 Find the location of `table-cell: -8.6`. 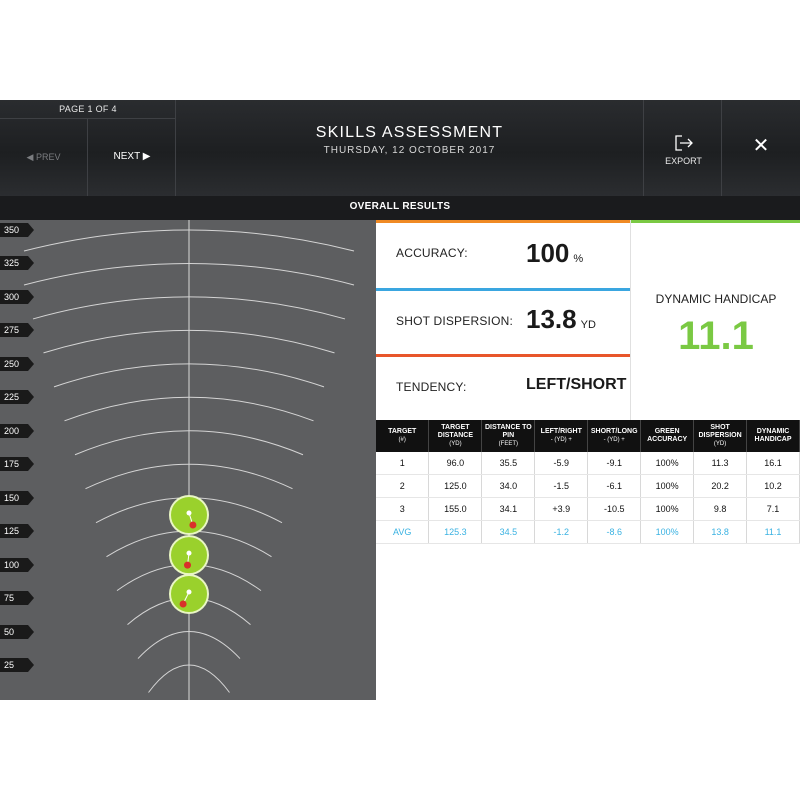

table-cell: -8.6 is located at coordinates (614, 532).